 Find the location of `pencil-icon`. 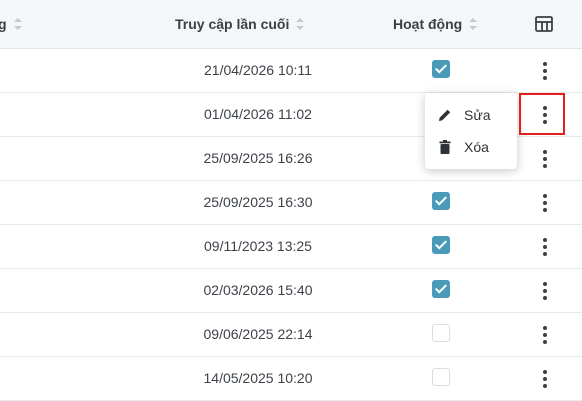

pencil-icon is located at coordinates (445, 115).